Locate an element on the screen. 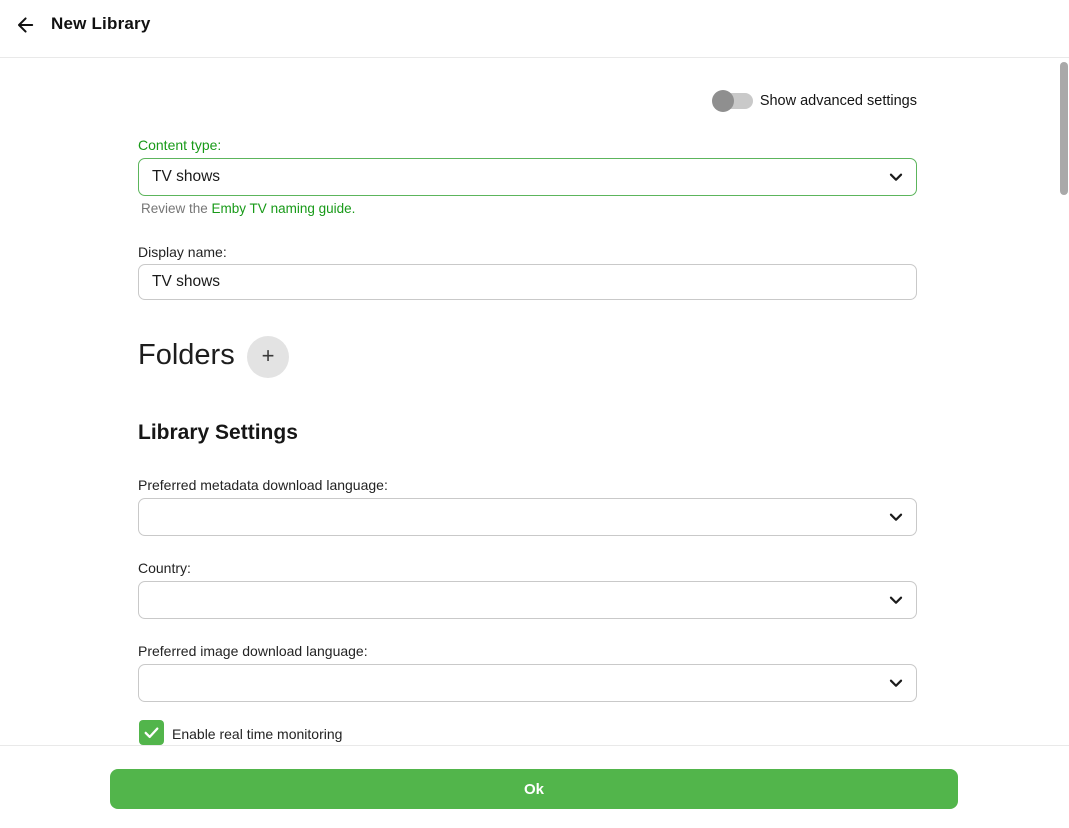  advanced-settings-label: Show advanced settings is located at coordinates (838, 101).